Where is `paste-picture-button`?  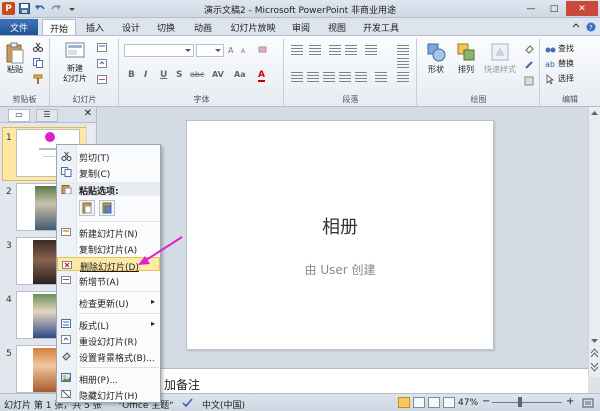
paste-picture-button is located at coordinates (107, 208).